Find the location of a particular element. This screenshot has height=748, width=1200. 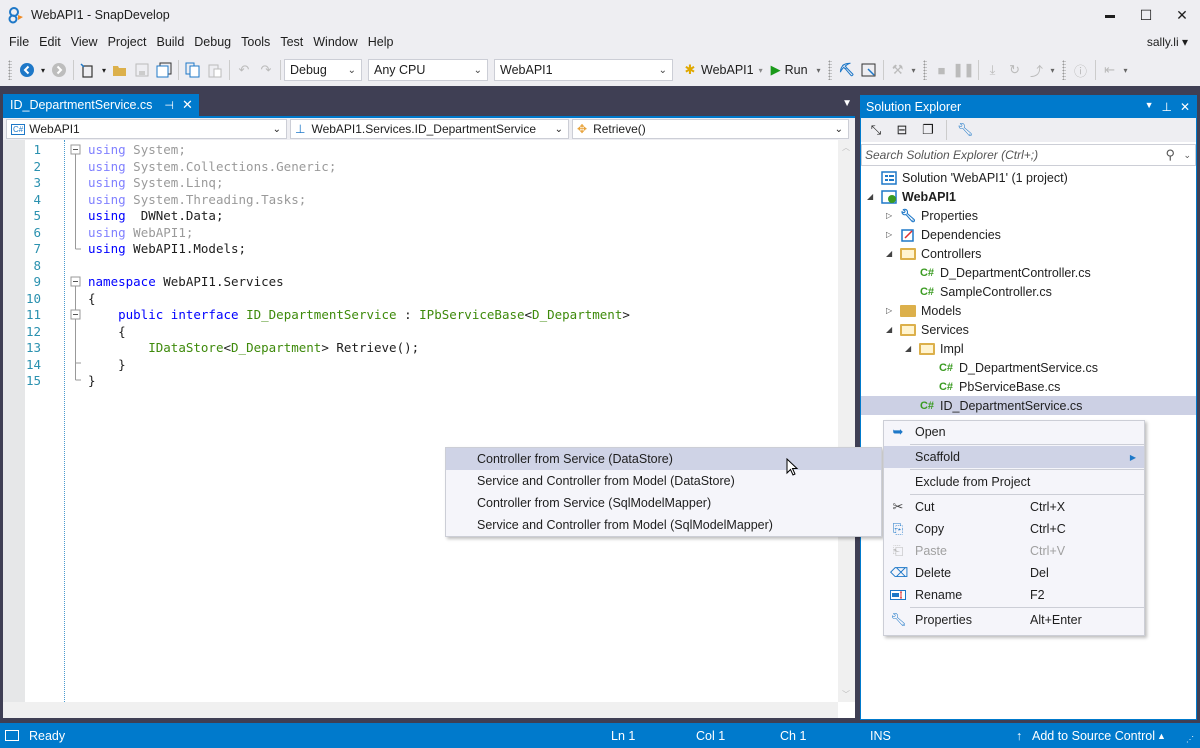

debug-target-dropdown-icon: ▾ is located at coordinates (761, 70).